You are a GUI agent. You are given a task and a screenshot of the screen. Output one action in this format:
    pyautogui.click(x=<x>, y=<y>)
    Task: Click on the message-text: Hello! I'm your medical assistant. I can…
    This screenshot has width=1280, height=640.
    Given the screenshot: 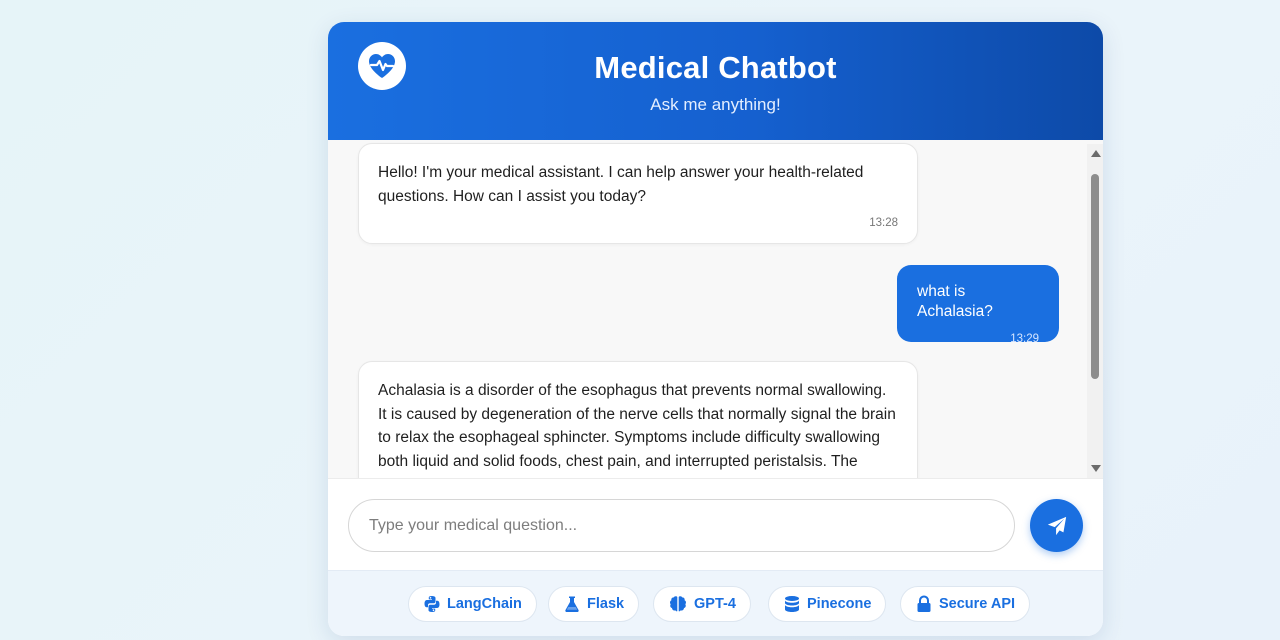 What is the action you would take?
    pyautogui.click(x=621, y=184)
    